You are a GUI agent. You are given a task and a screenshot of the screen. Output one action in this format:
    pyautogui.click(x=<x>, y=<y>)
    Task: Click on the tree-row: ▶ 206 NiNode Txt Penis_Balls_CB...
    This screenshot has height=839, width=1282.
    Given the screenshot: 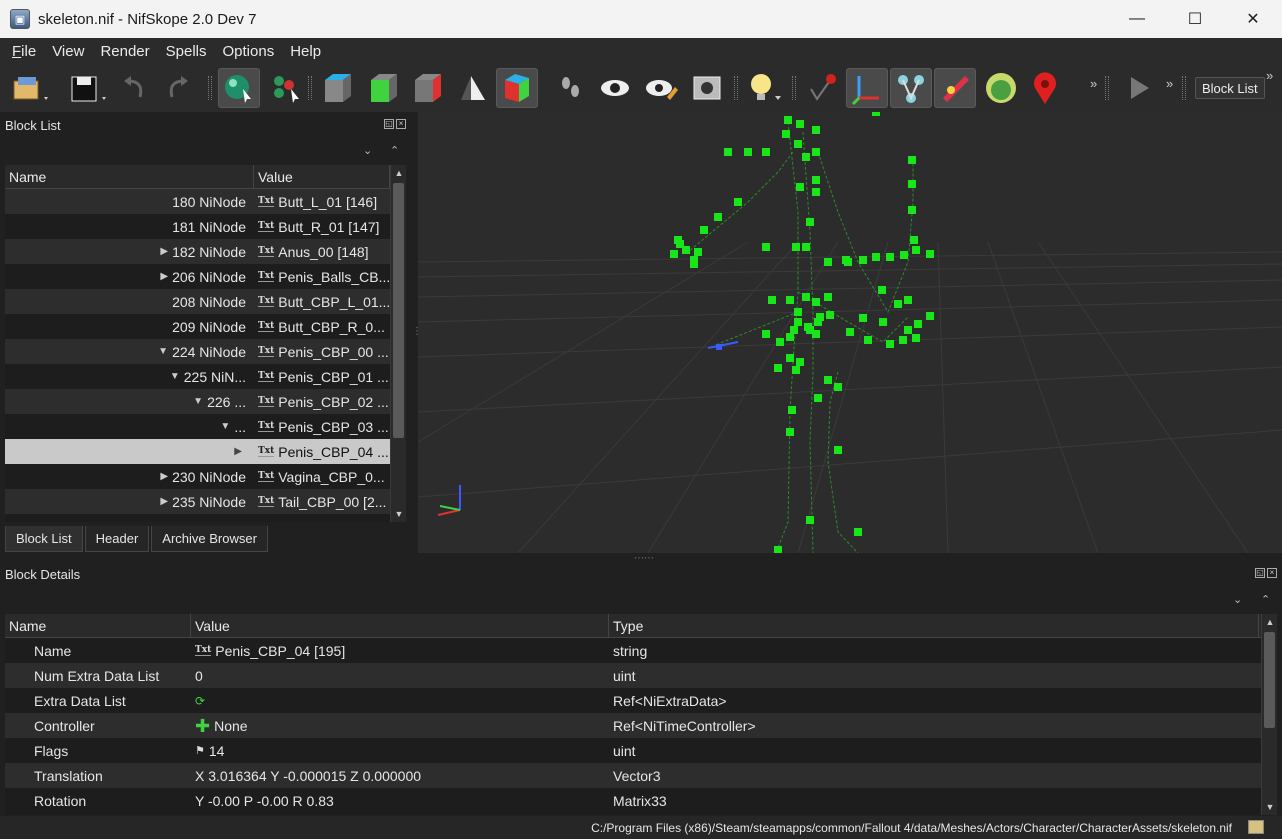 What is the action you would take?
    pyautogui.click(x=205, y=276)
    